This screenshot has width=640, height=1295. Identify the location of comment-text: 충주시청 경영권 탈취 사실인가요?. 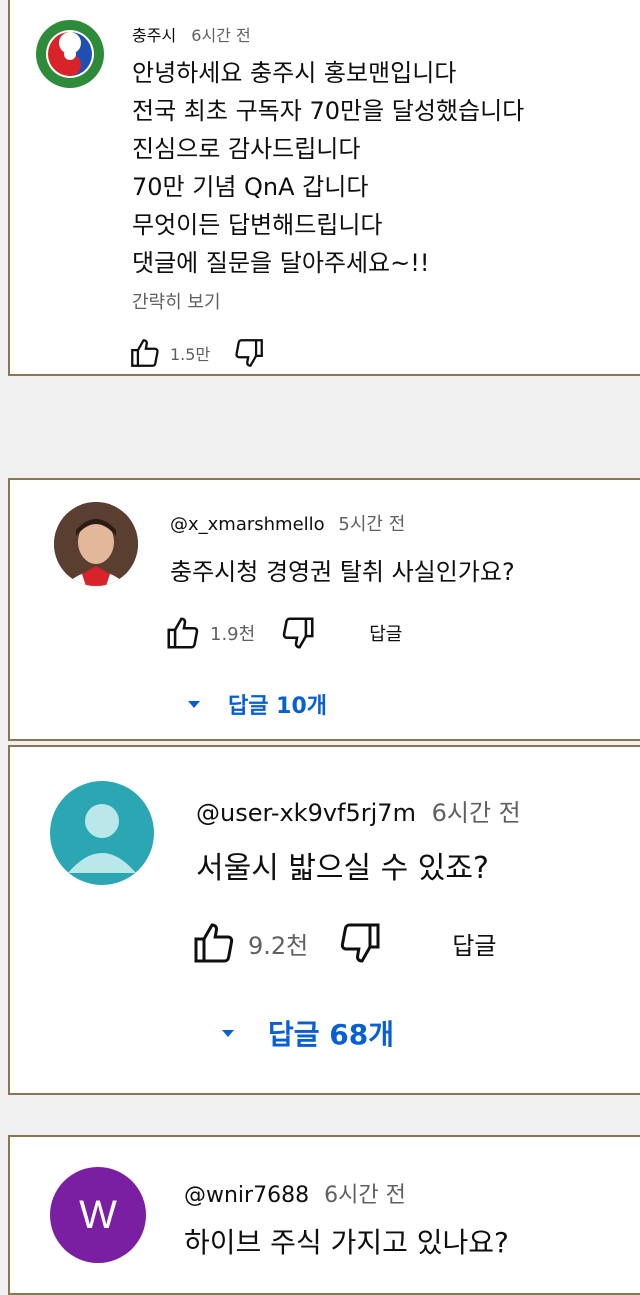
(342, 572).